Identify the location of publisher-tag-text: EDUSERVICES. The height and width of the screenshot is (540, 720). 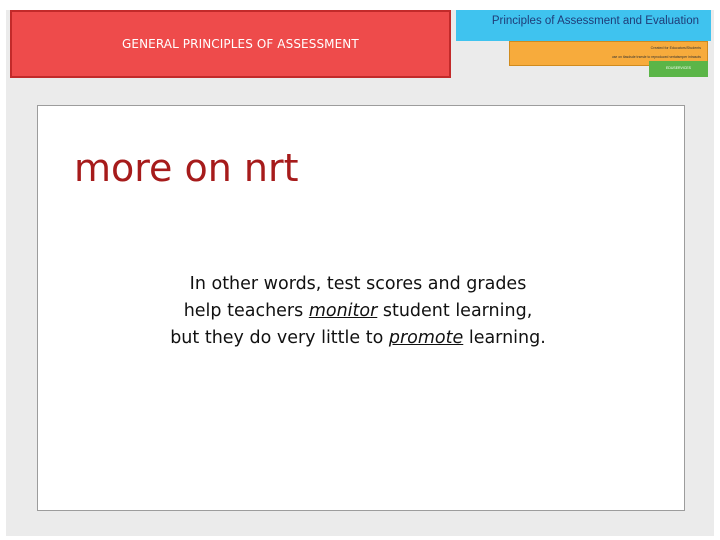
(678, 68).